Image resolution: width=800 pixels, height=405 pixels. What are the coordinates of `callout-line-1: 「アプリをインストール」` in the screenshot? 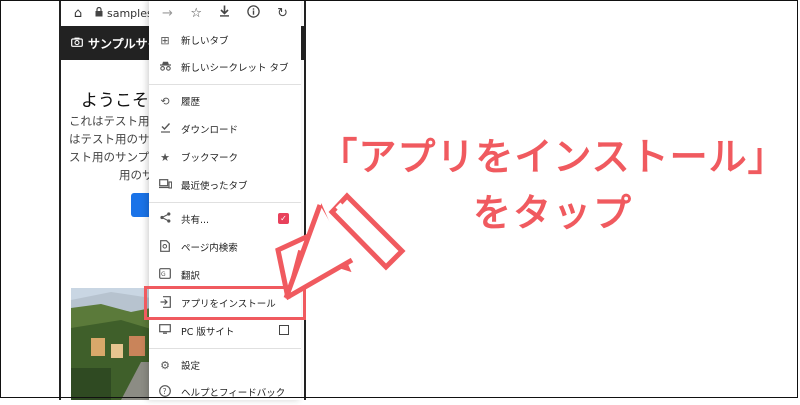 It's located at (553, 157).